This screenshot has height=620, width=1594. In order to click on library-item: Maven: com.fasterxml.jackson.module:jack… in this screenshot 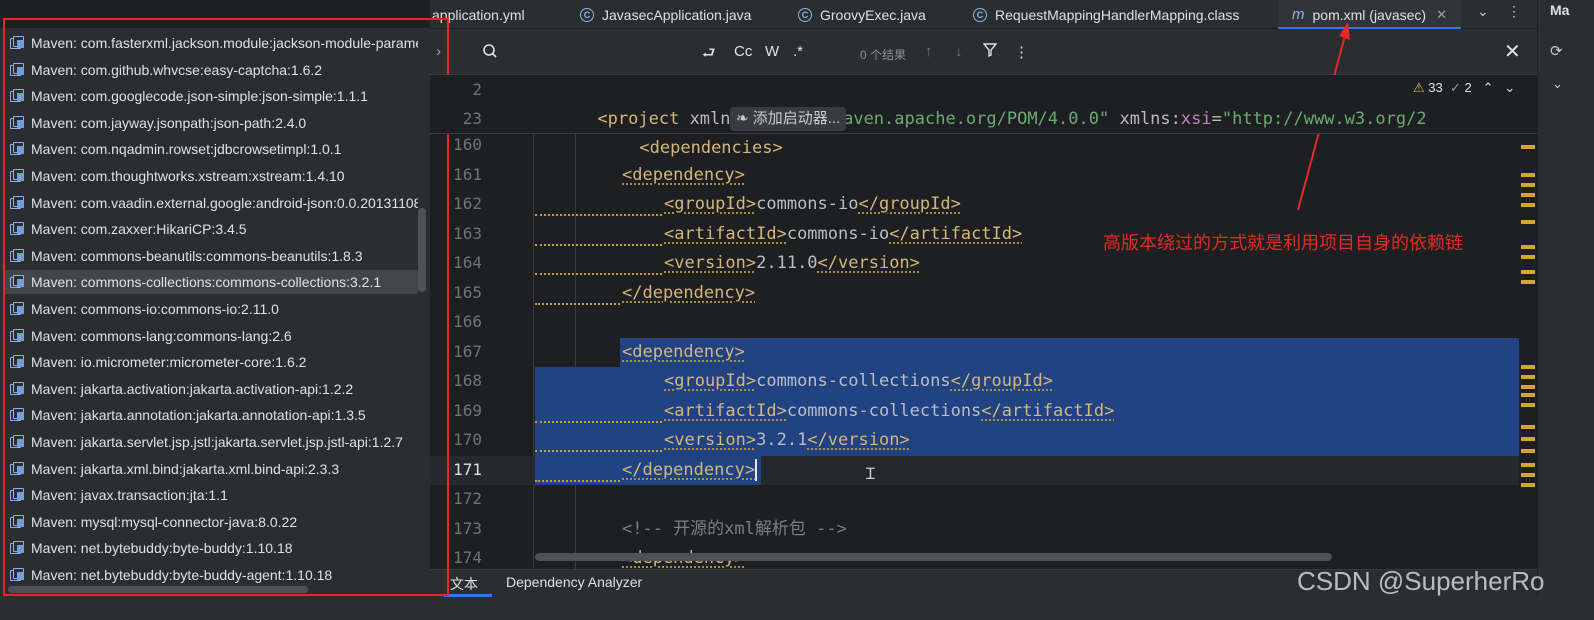, I will do `click(211, 43)`.